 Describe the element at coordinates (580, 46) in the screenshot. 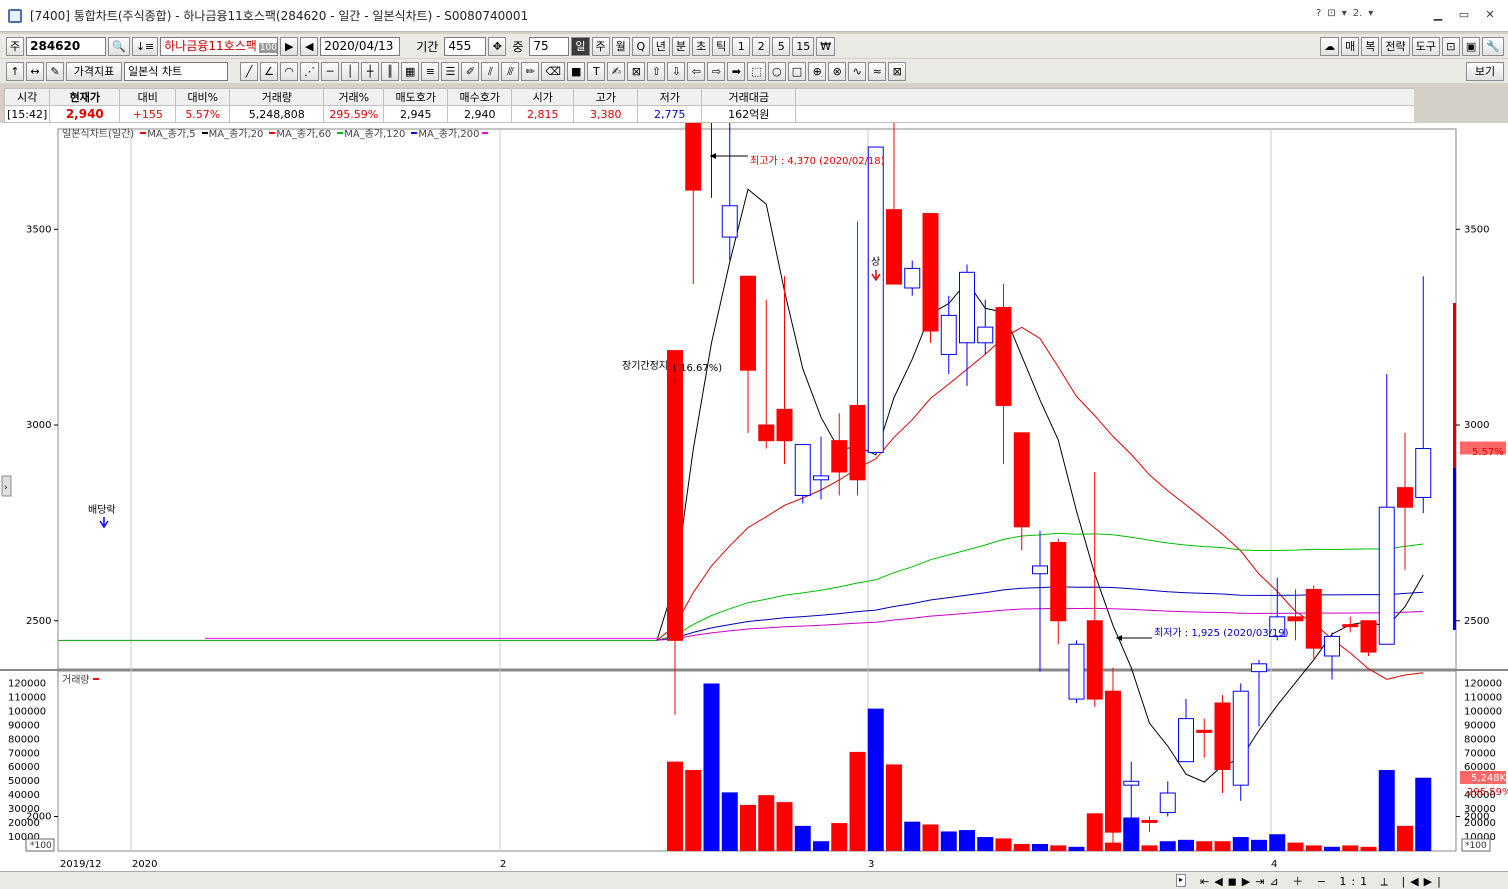

I see `interval-day-button: 일` at that location.